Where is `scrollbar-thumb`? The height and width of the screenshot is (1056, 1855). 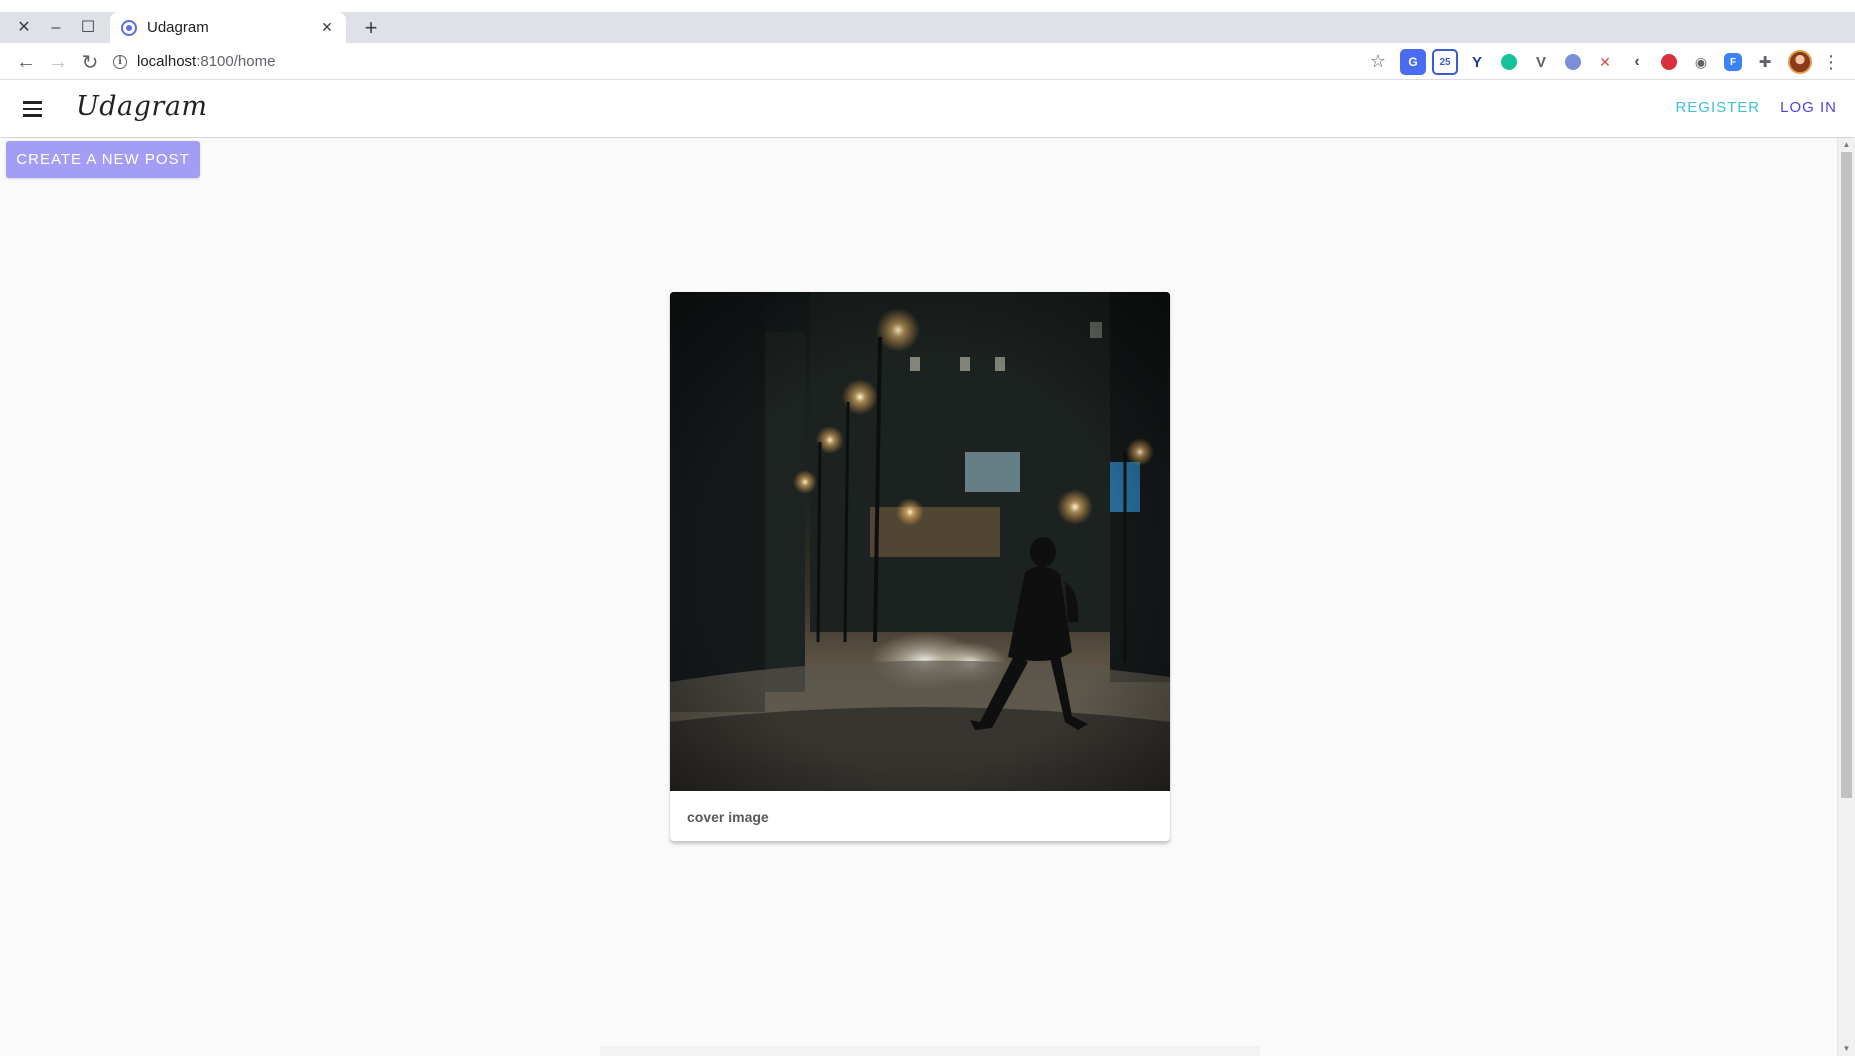
scrollbar-thumb is located at coordinates (1846, 475).